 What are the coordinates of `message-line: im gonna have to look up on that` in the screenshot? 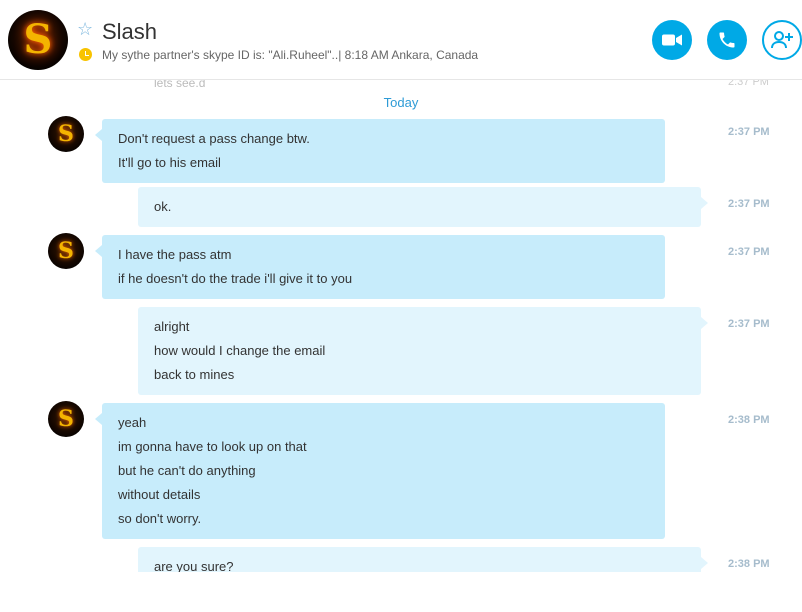 It's located at (212, 446).